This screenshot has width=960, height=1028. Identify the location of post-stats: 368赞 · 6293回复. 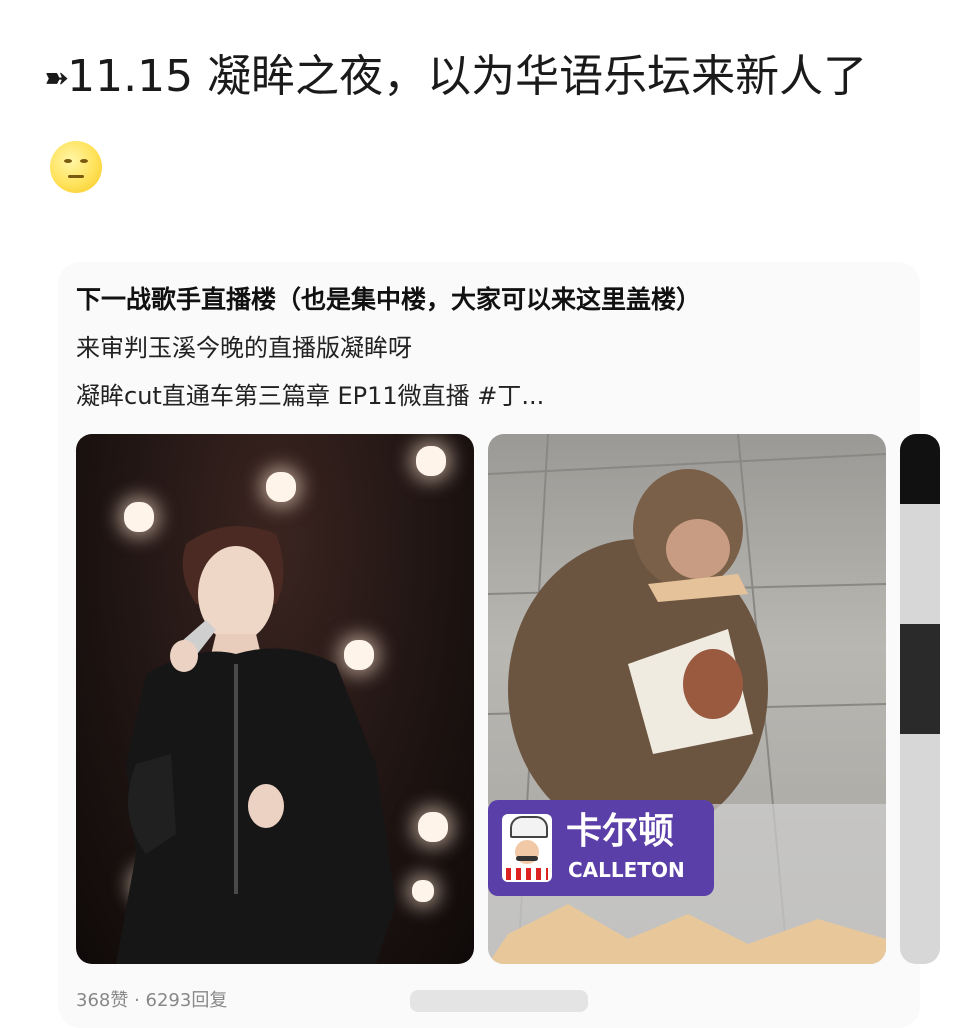
(152, 1000).